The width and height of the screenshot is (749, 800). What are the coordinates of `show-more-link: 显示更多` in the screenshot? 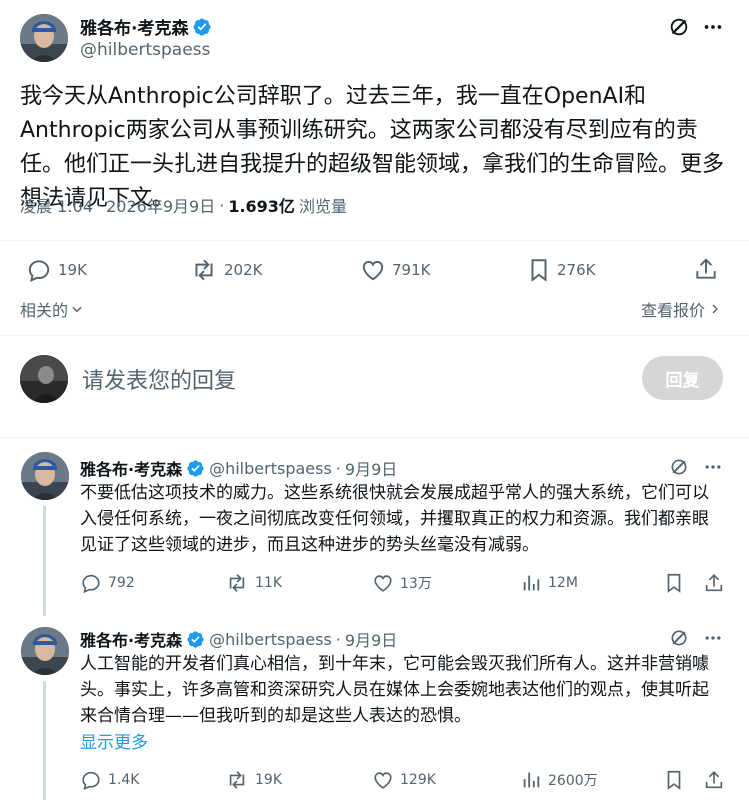 It's located at (114, 740).